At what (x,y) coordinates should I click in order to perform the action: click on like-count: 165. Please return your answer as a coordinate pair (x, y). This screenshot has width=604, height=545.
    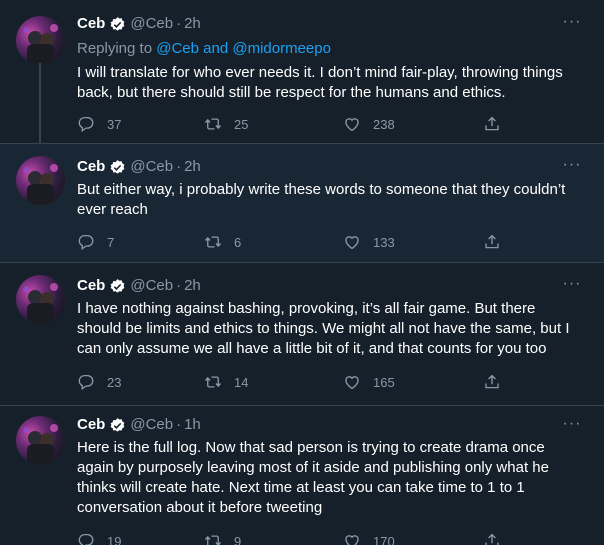
    Looking at the image, I should click on (384, 382).